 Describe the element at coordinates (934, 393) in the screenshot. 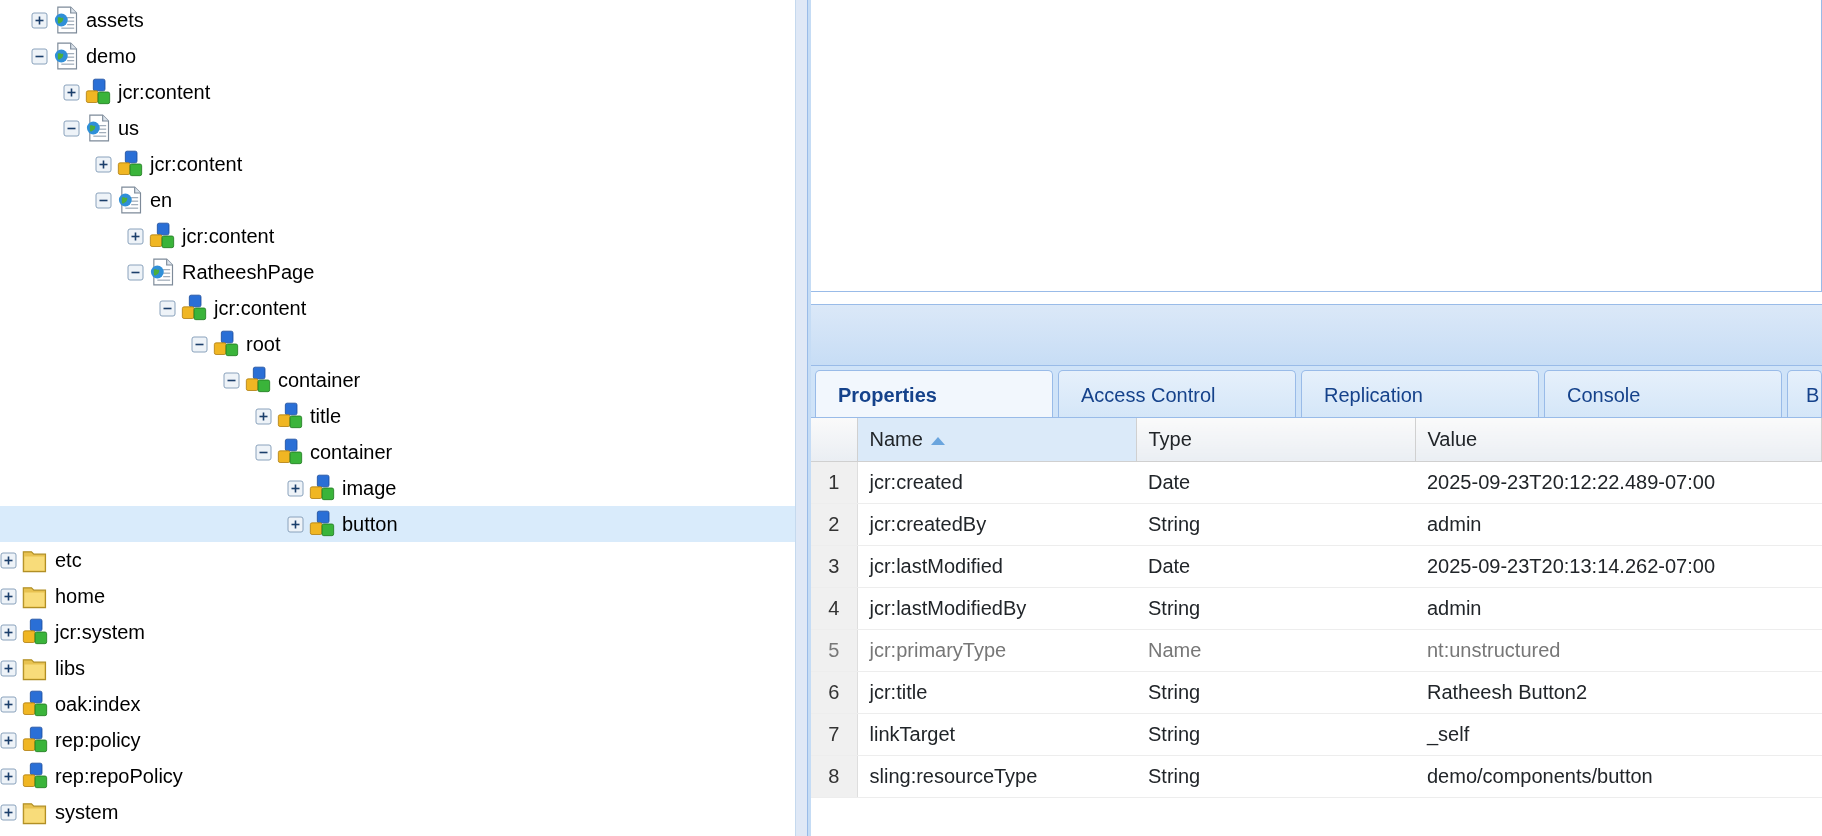

I see `tab: Properties` at that location.